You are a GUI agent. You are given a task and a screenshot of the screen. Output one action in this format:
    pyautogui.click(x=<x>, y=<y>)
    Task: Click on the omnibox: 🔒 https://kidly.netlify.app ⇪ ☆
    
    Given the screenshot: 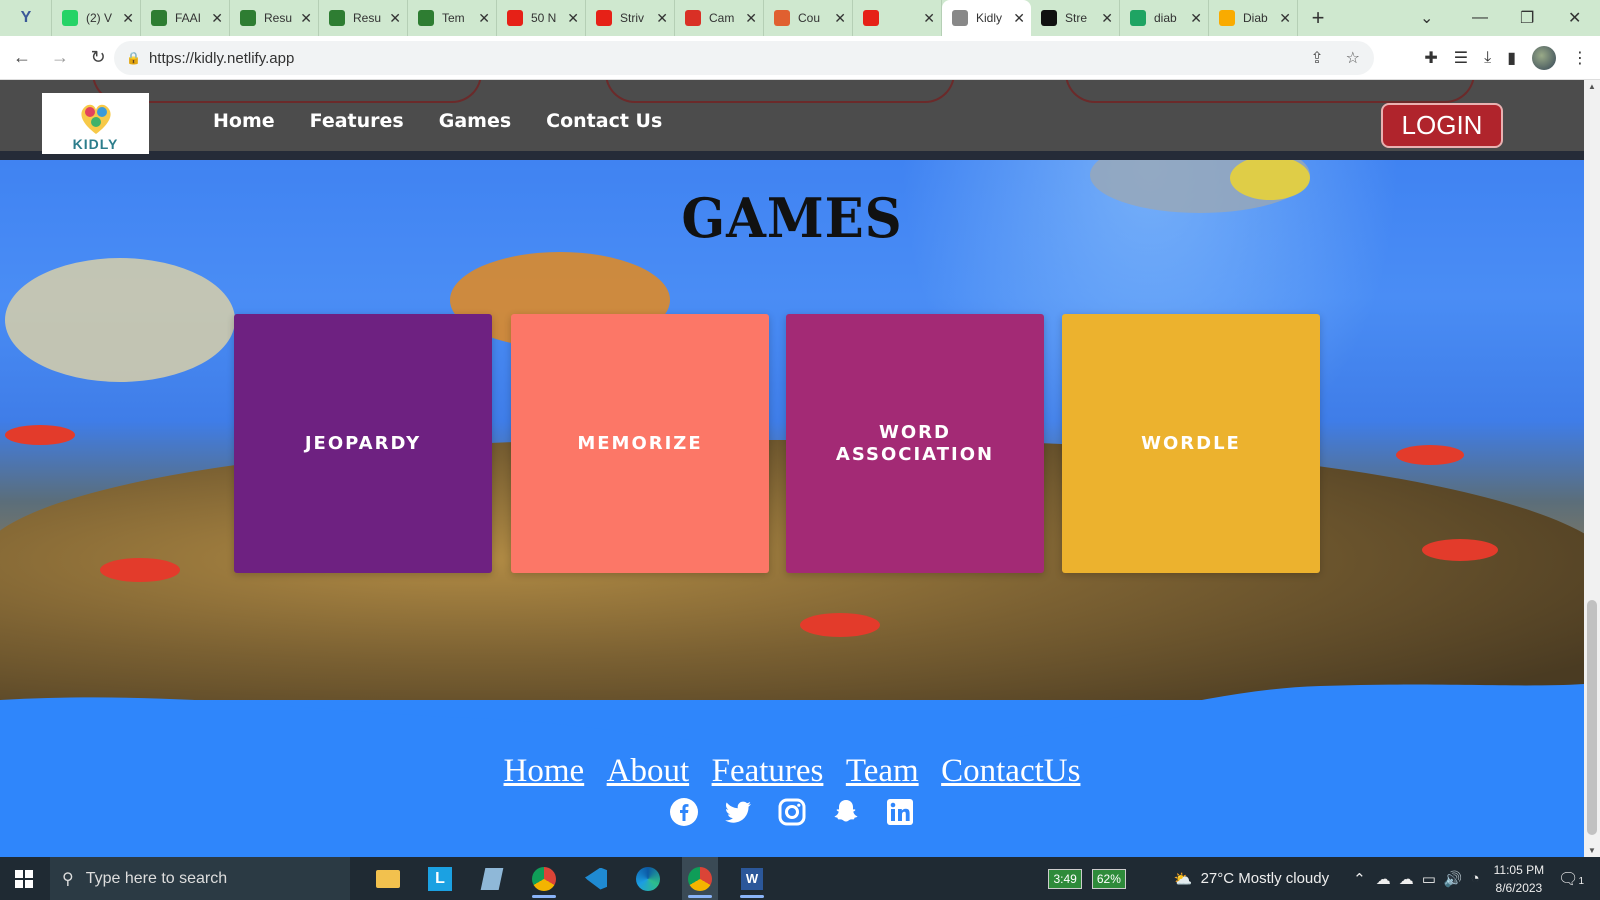 What is the action you would take?
    pyautogui.click(x=744, y=58)
    